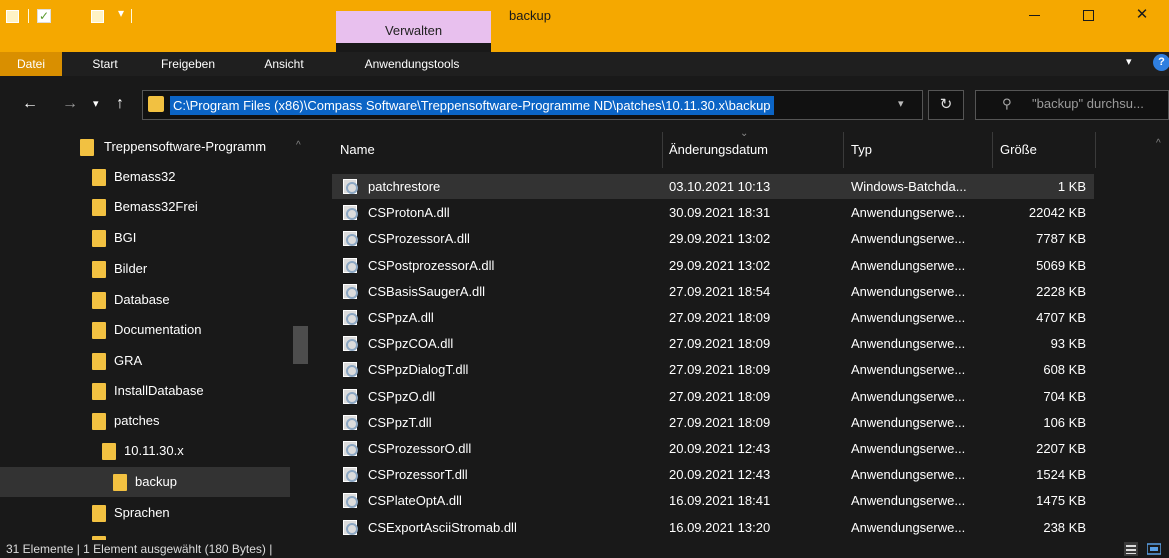 This screenshot has width=1169, height=558. Describe the element at coordinates (131, 268) in the screenshot. I see `tree-item-label: Bilder` at that location.